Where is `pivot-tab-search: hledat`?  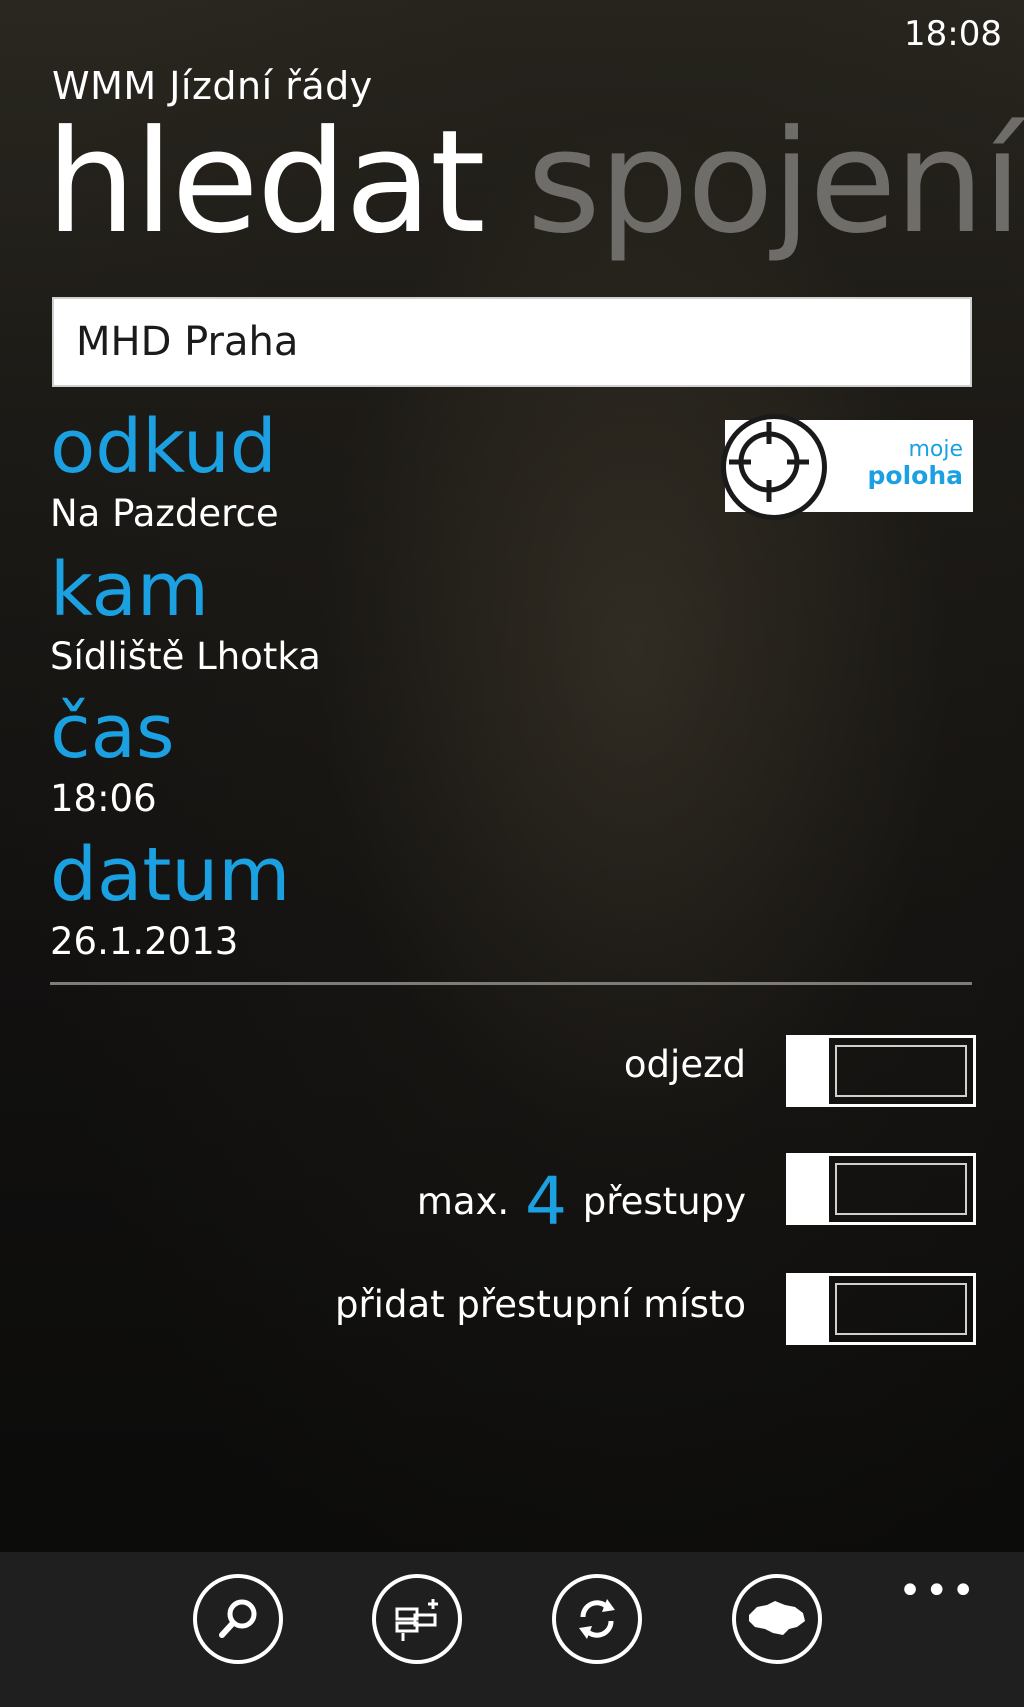
pivot-tab-search: hledat is located at coordinates (266, 182).